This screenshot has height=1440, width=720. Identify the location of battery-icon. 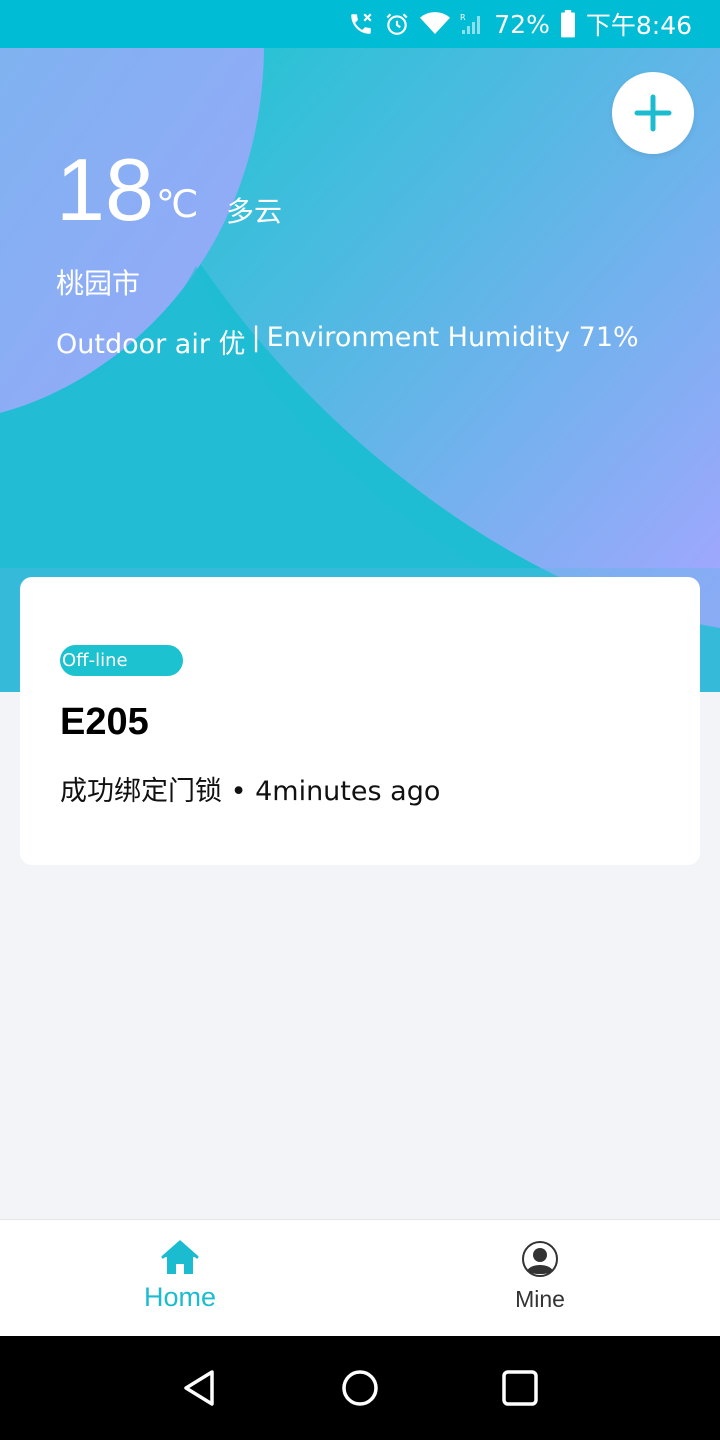
(568, 24).